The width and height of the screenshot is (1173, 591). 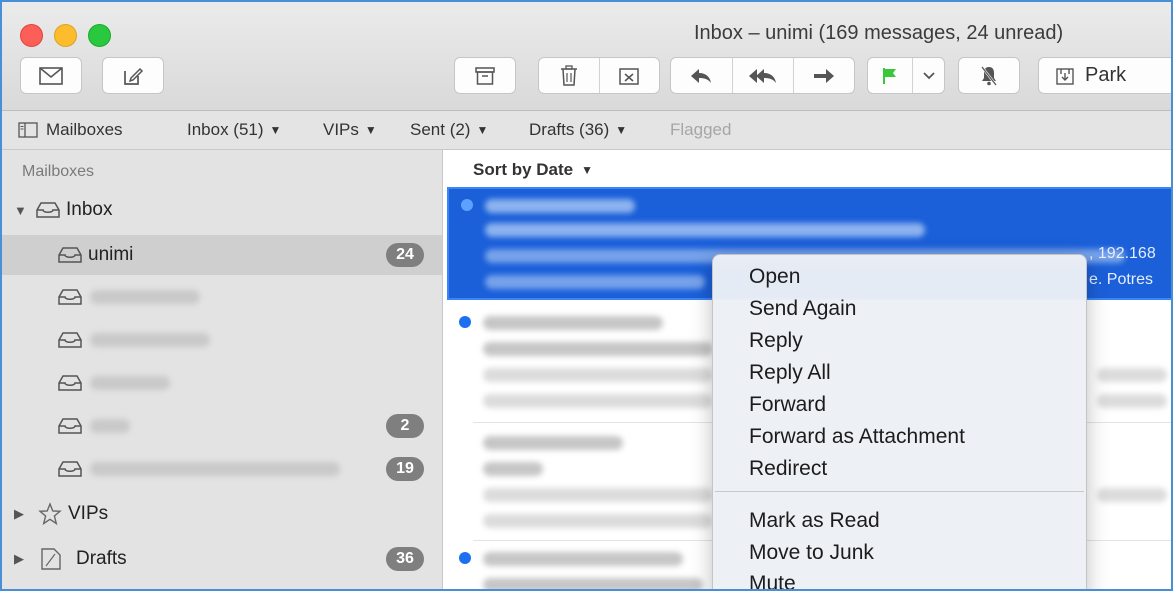 I want to click on reply-button, so click(x=701, y=75).